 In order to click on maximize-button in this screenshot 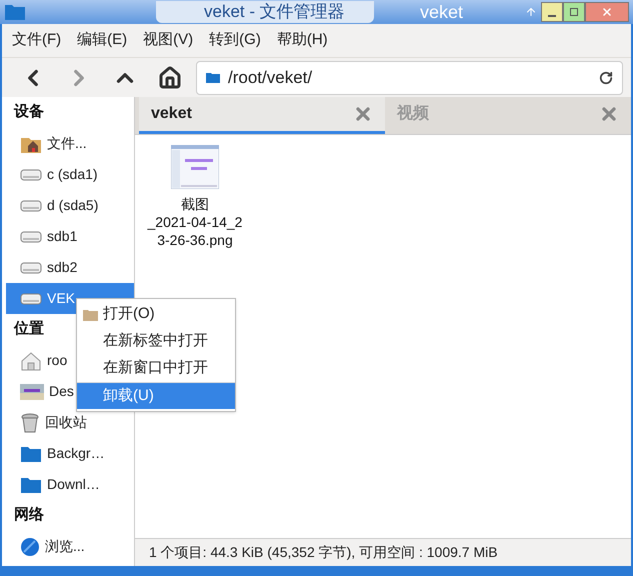, I will do `click(574, 12)`.